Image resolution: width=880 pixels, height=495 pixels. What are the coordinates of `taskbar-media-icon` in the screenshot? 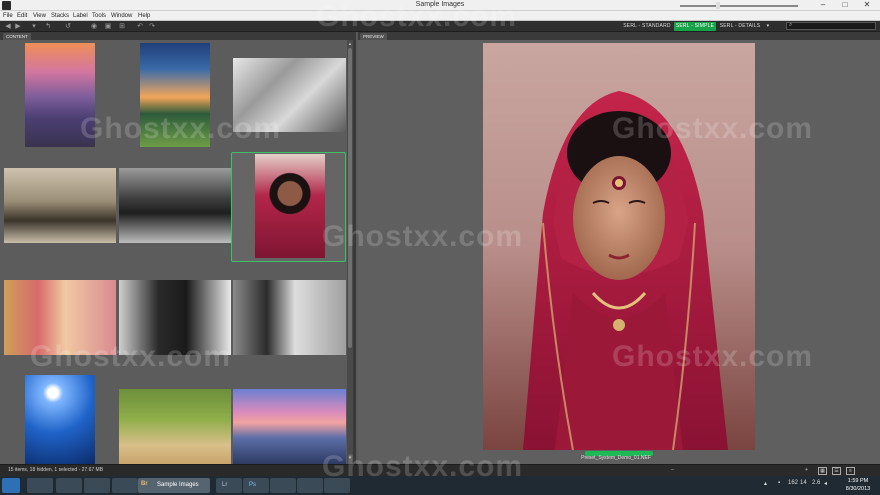 It's located at (69, 485).